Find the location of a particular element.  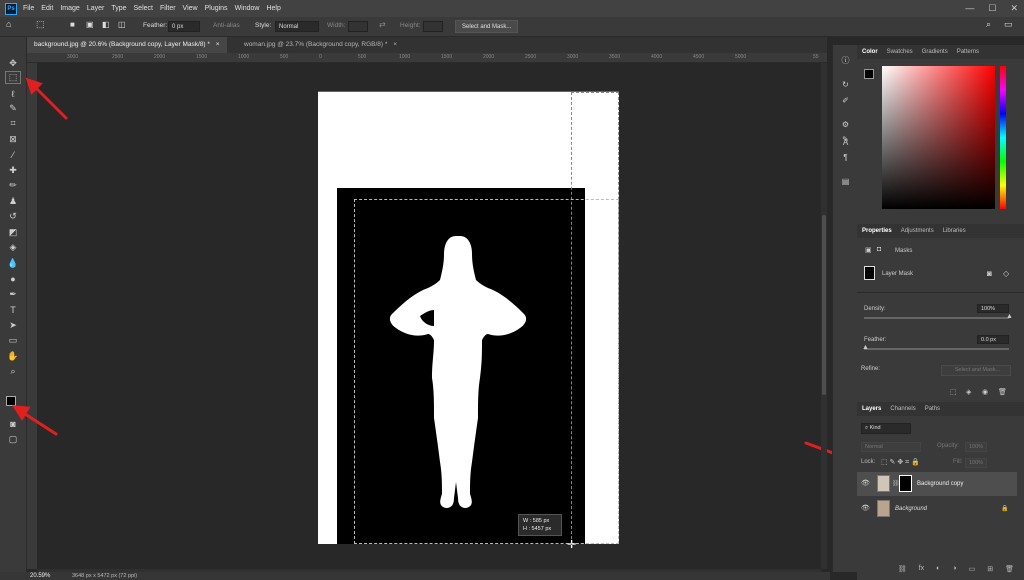

swap-icon: ⇄ is located at coordinates (382, 24).